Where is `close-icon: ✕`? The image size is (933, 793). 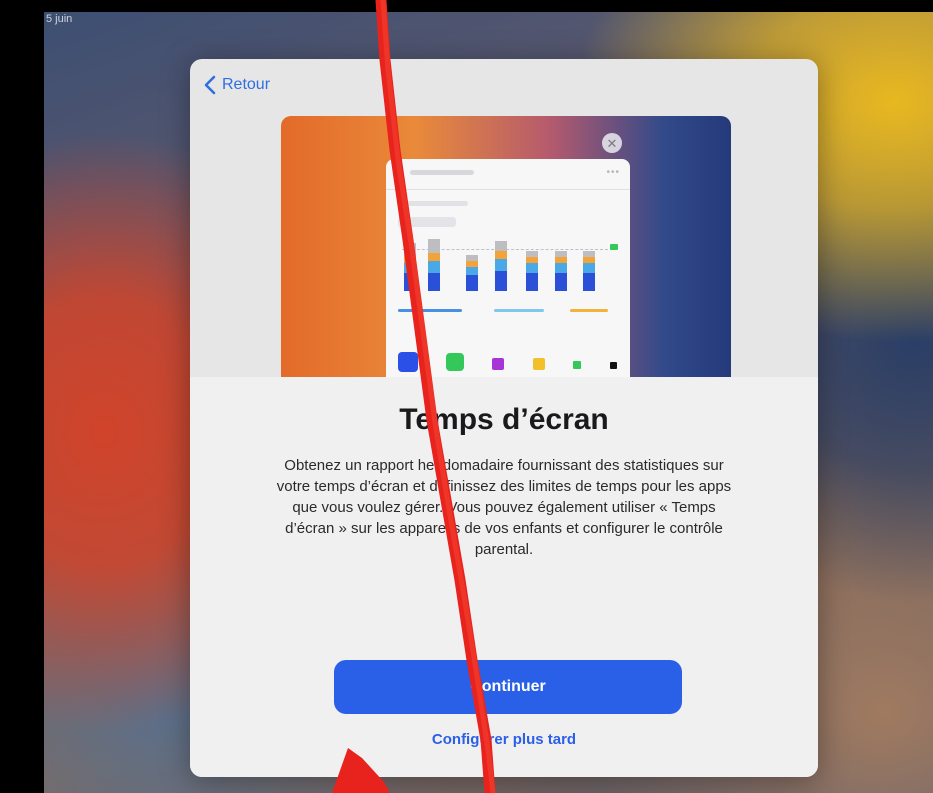 close-icon: ✕ is located at coordinates (612, 143).